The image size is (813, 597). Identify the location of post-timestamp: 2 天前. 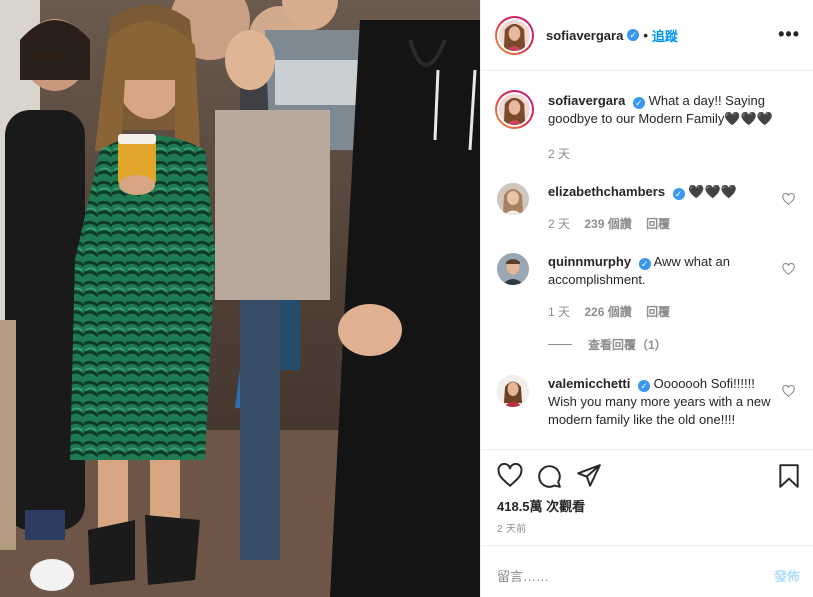
(512, 527).